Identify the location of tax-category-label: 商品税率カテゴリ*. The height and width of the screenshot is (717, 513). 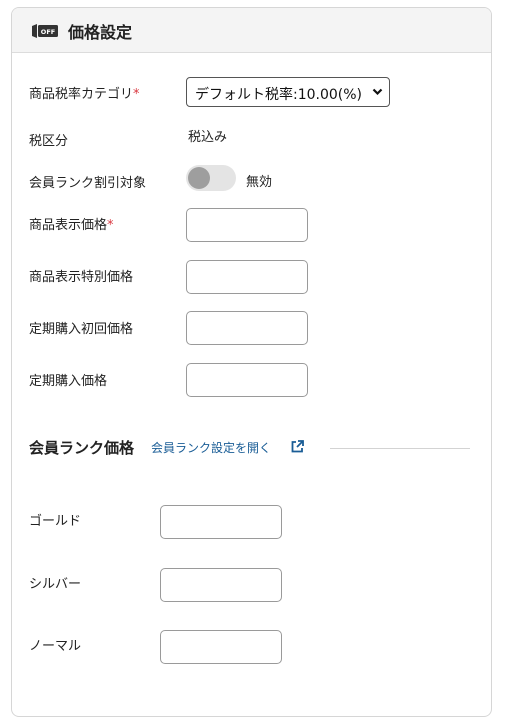
(84, 94).